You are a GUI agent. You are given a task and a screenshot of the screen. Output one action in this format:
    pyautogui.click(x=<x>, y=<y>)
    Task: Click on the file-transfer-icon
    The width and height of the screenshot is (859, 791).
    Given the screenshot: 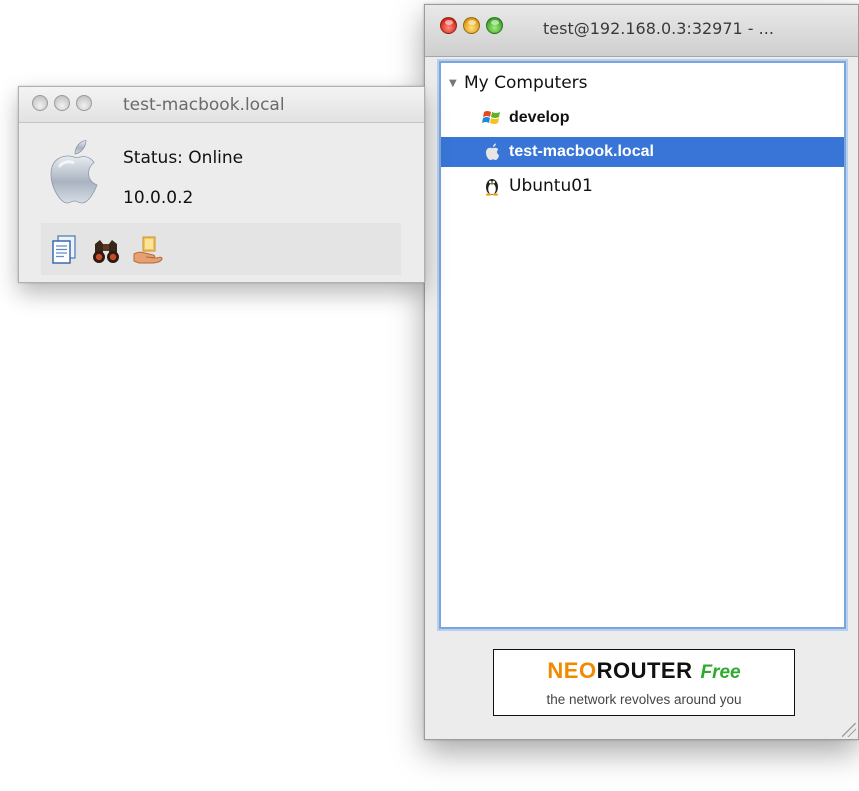 What is the action you would take?
    pyautogui.click(x=64, y=249)
    